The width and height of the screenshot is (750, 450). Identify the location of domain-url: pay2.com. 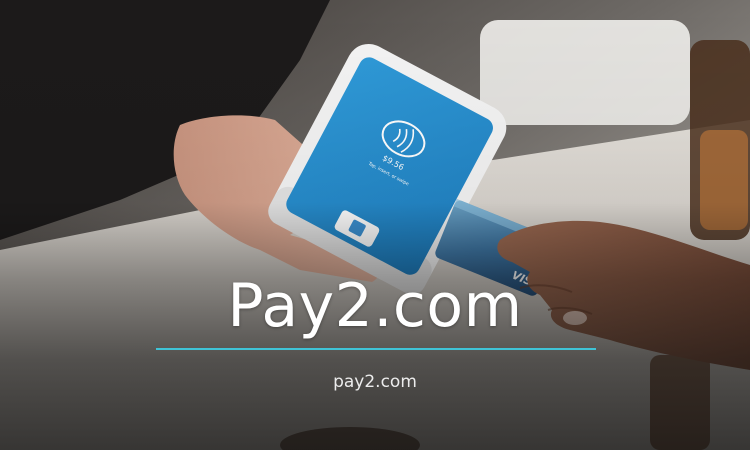
(375, 382).